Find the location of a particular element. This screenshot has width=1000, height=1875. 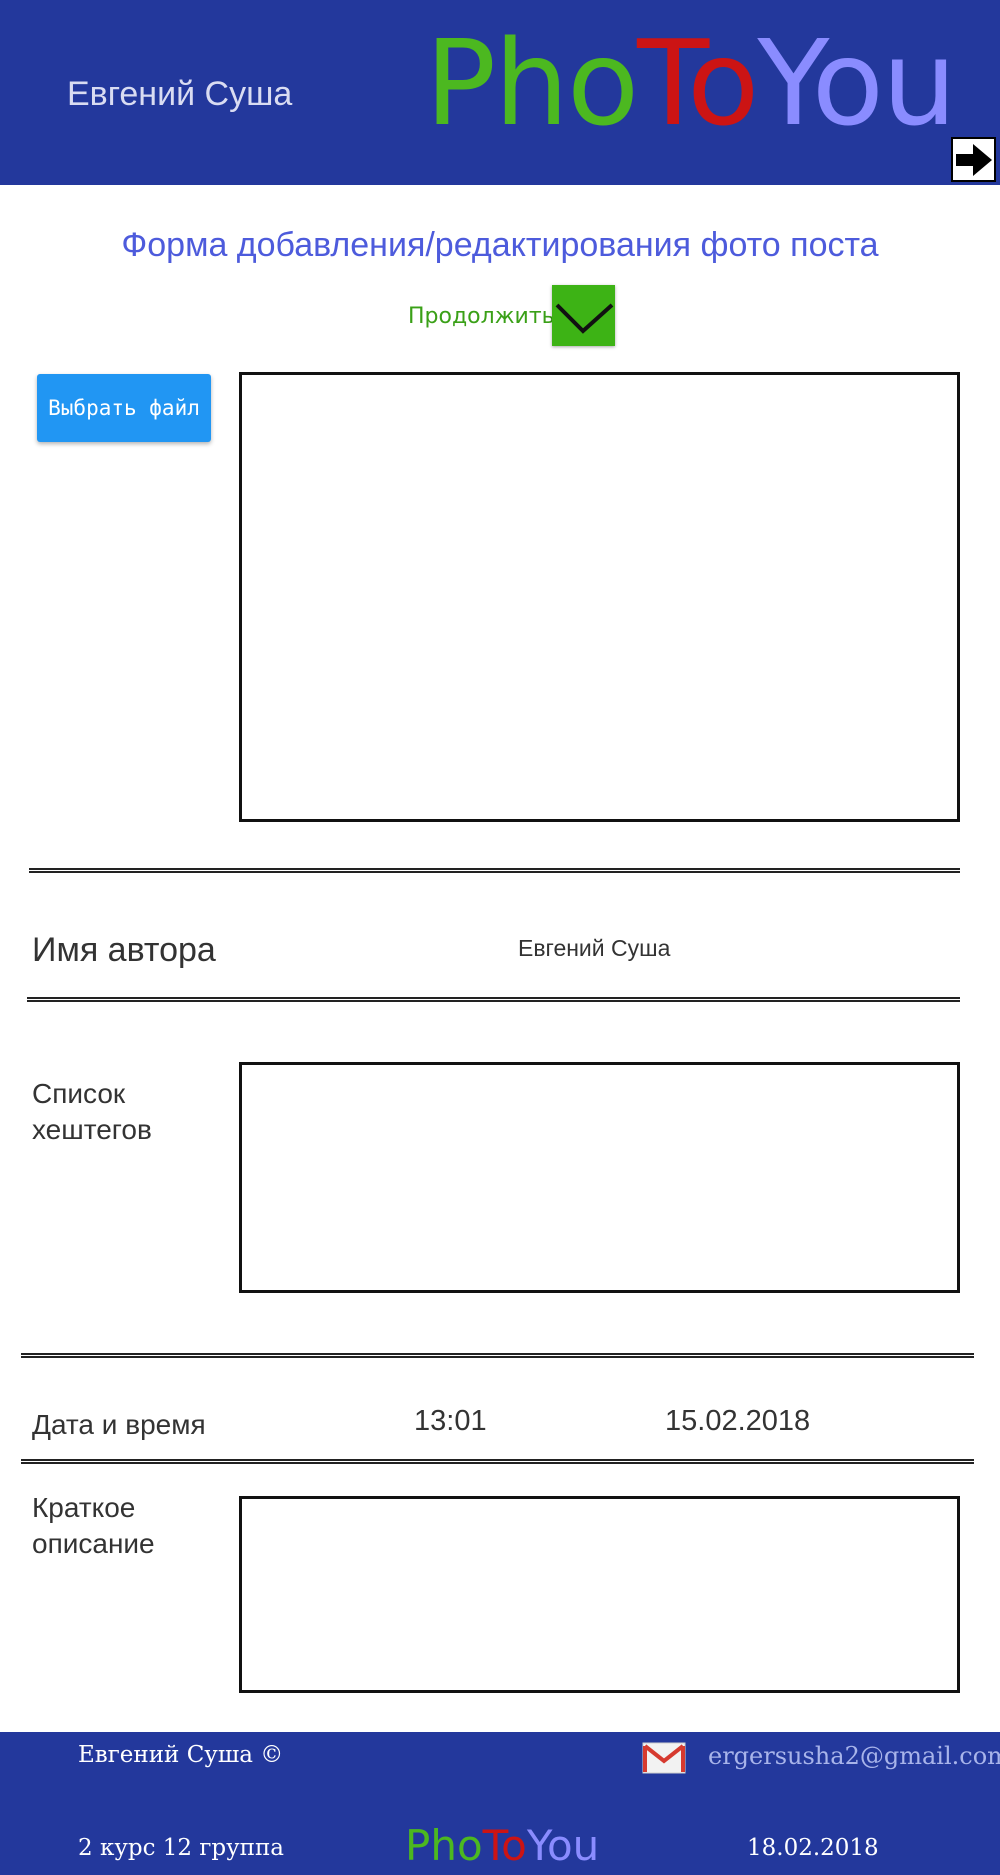

footer-logo-part-to: To is located at coordinates (504, 1845).